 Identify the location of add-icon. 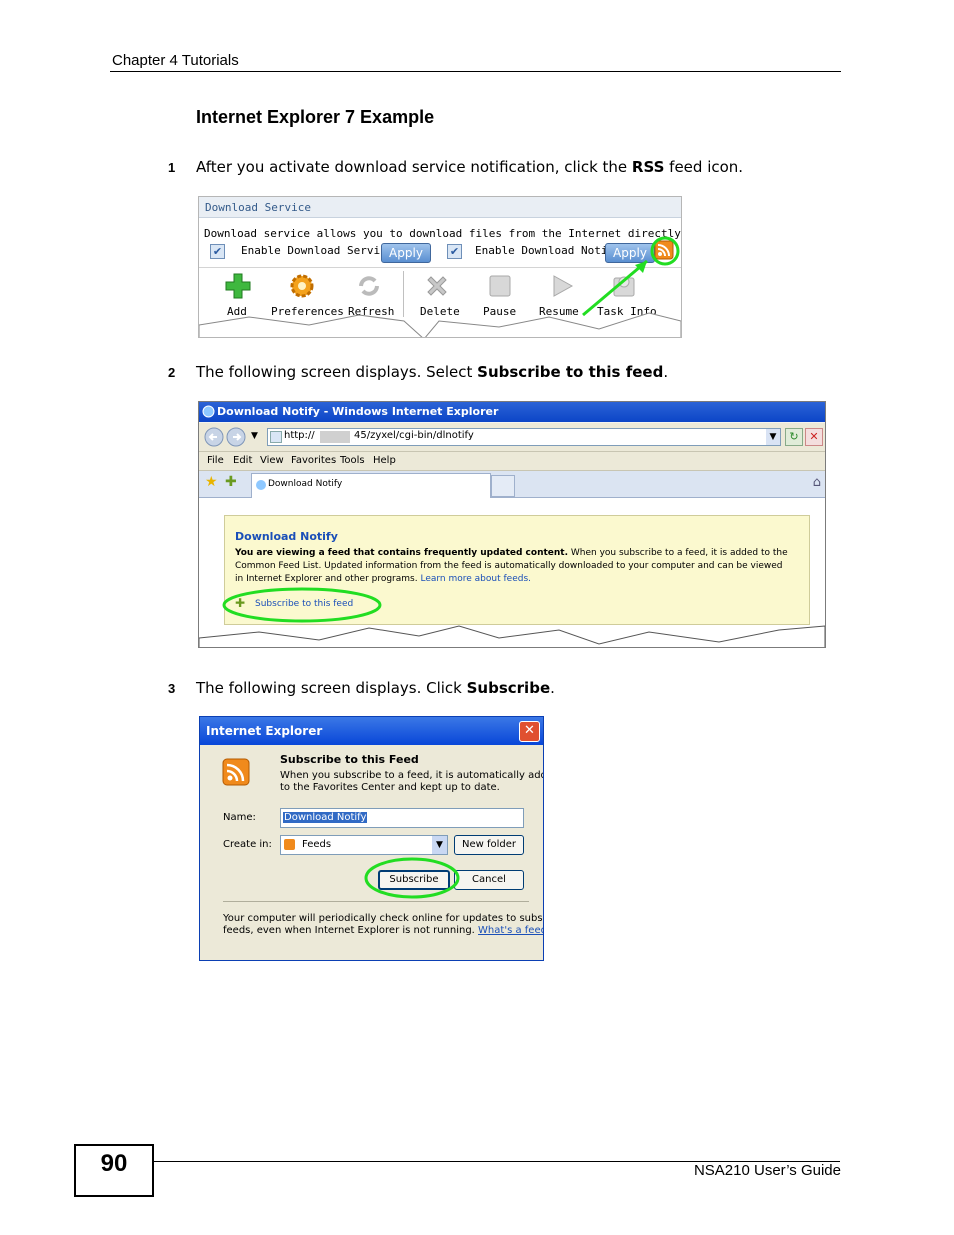
(238, 286).